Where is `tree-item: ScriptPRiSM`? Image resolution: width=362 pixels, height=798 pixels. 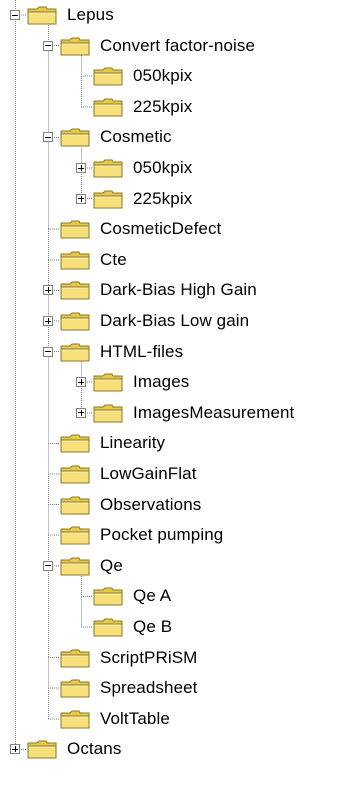 tree-item: ScriptPRiSM is located at coordinates (181, 658).